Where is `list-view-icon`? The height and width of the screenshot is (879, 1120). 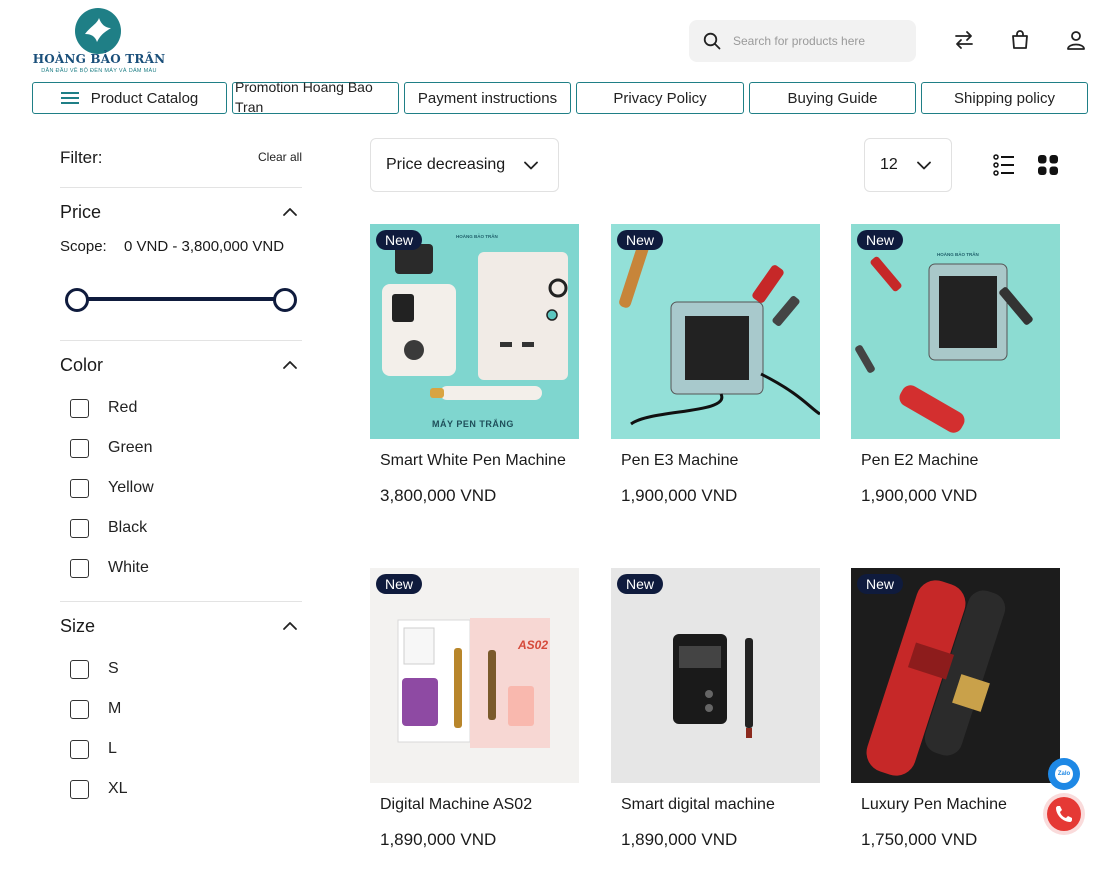
list-view-icon is located at coordinates (1004, 165).